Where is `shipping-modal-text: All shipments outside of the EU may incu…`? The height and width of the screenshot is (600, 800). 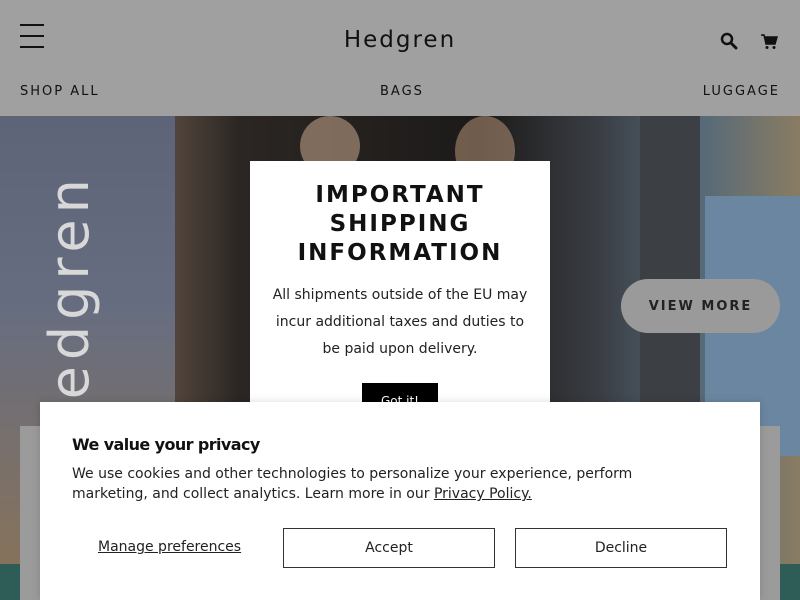 shipping-modal-text: All shipments outside of the EU may incu… is located at coordinates (400, 322).